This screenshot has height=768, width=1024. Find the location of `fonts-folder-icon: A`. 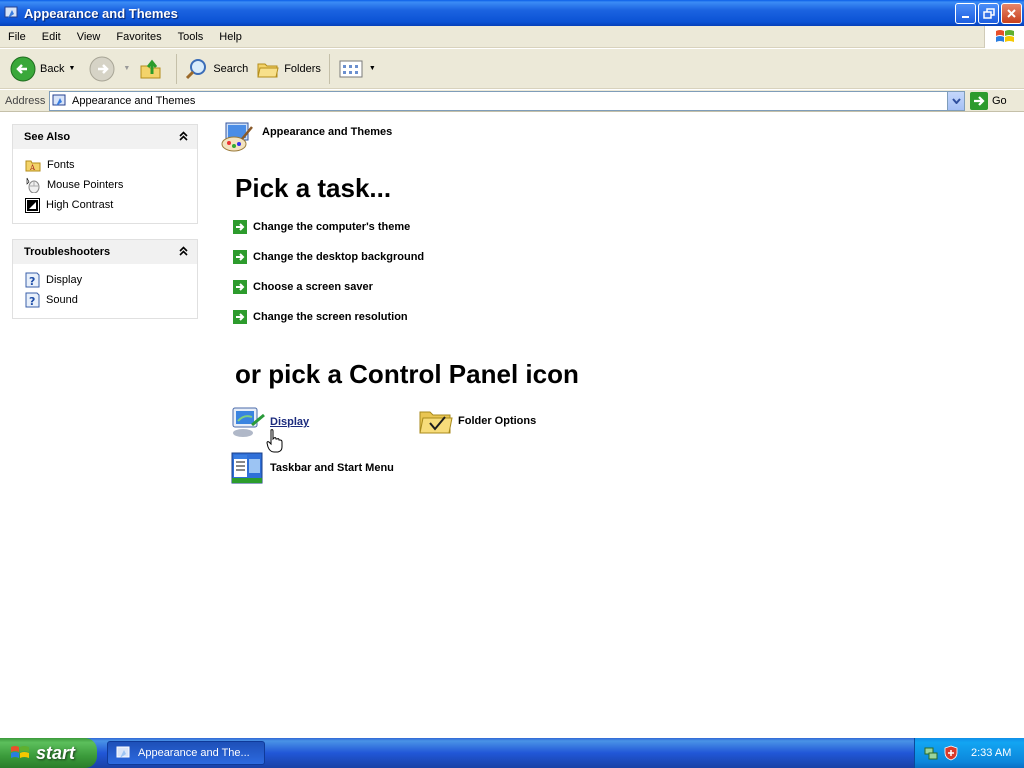

fonts-folder-icon: A is located at coordinates (33, 166).